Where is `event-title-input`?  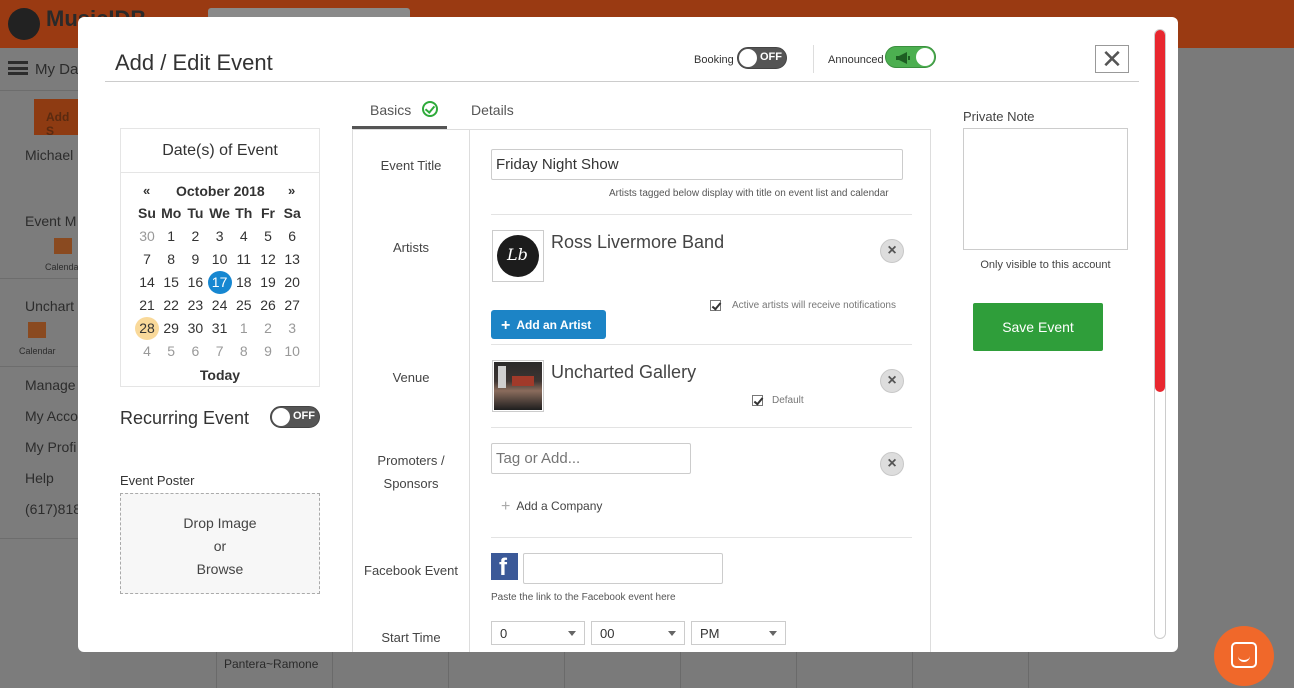 event-title-input is located at coordinates (697, 164).